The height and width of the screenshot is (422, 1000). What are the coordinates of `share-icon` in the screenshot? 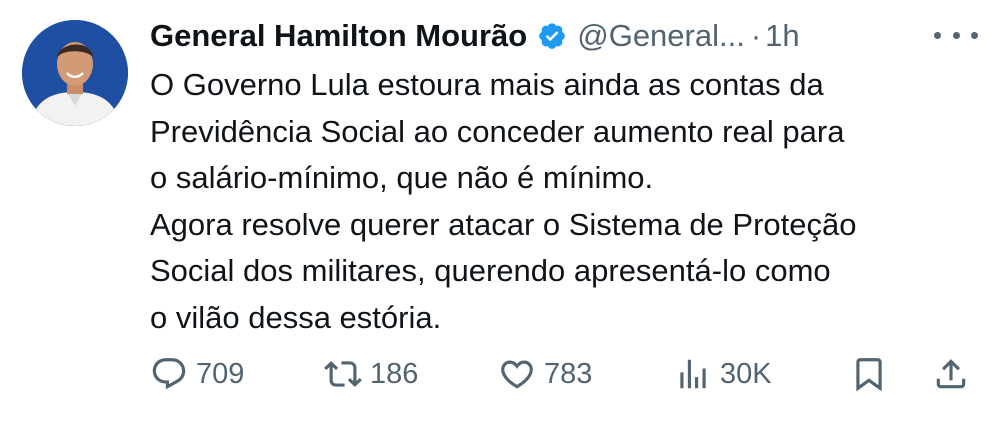 It's located at (951, 374).